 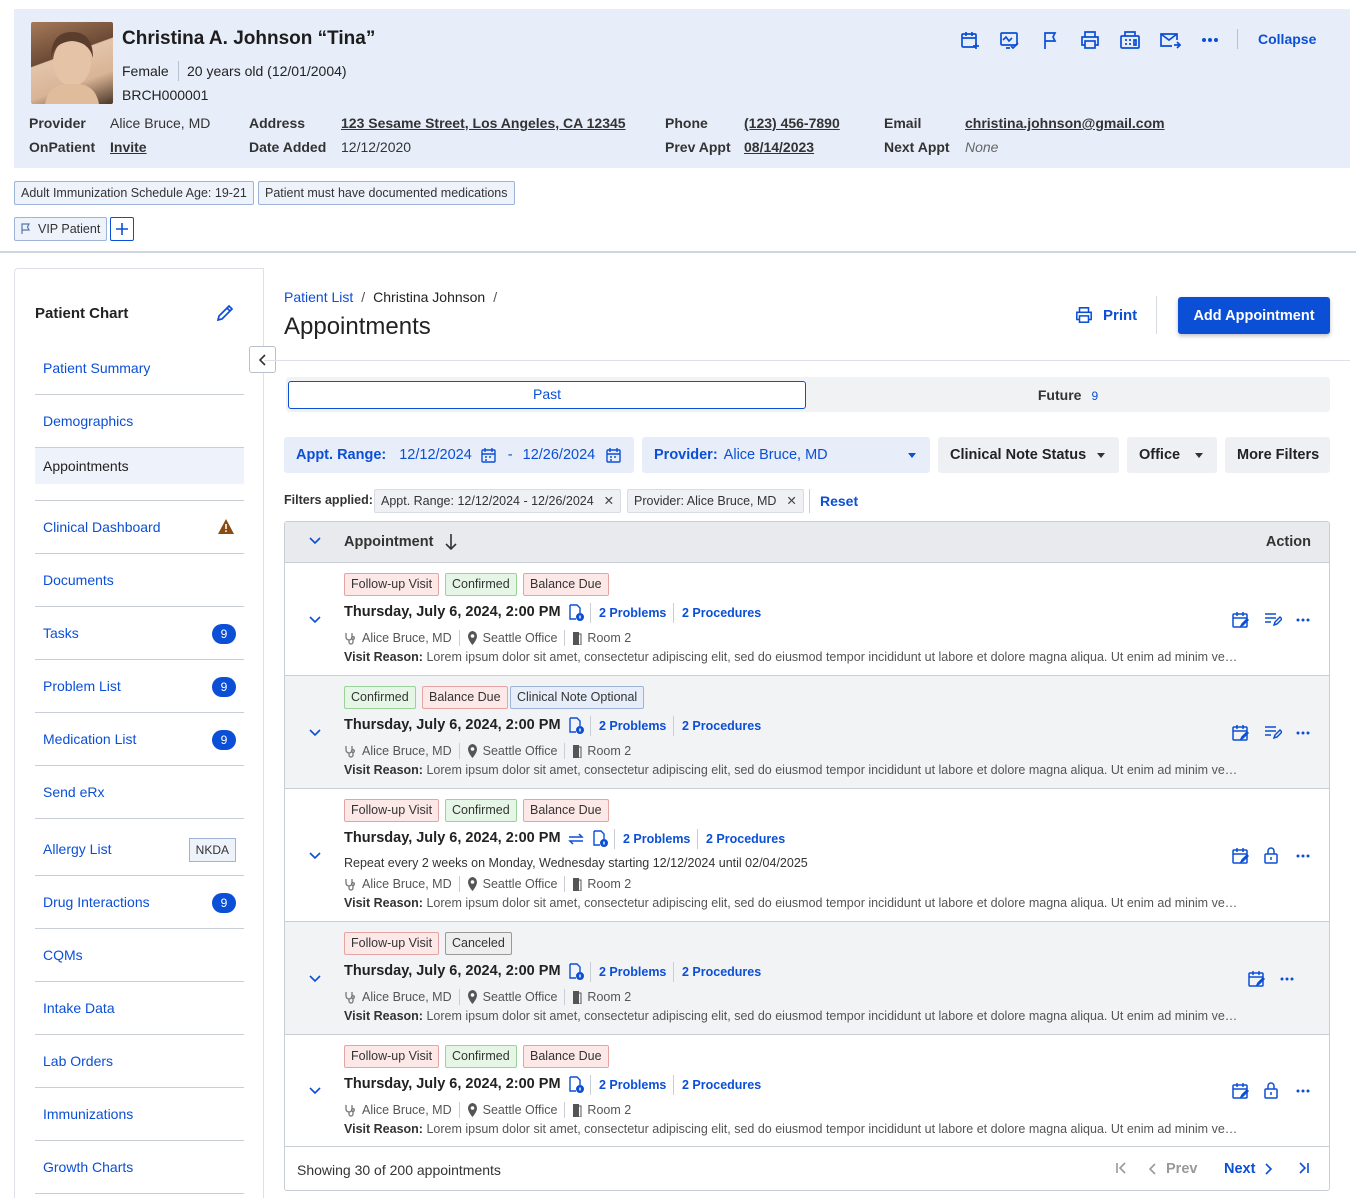 What do you see at coordinates (1172, 455) in the screenshot?
I see `office-filter: Office` at bounding box center [1172, 455].